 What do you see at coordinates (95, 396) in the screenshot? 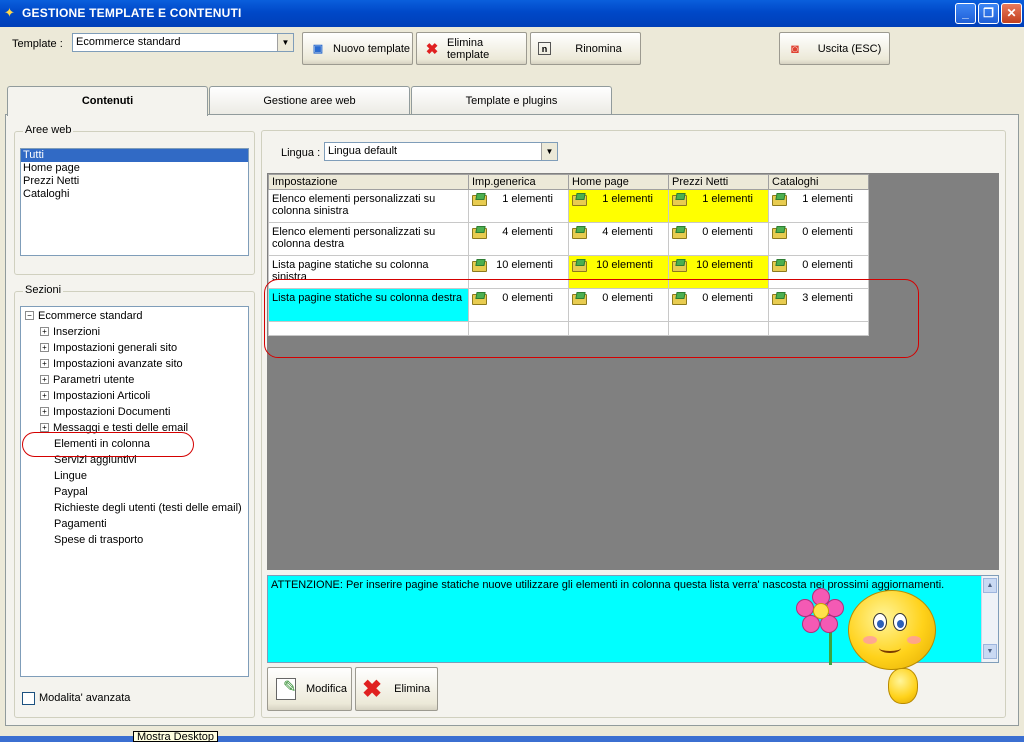
I see `tree-item: + Impostazioni Articoli` at bounding box center [95, 396].